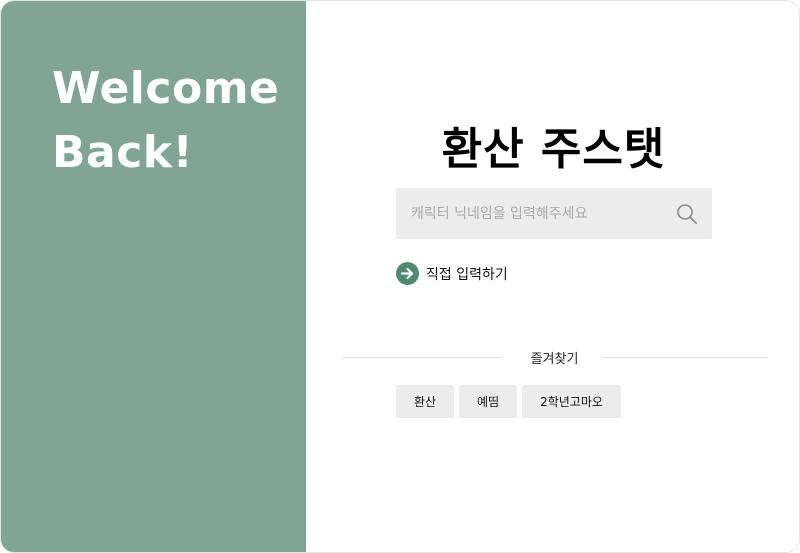 The height and width of the screenshot is (553, 800). I want to click on favorite-chip: 예띰, so click(488, 401).